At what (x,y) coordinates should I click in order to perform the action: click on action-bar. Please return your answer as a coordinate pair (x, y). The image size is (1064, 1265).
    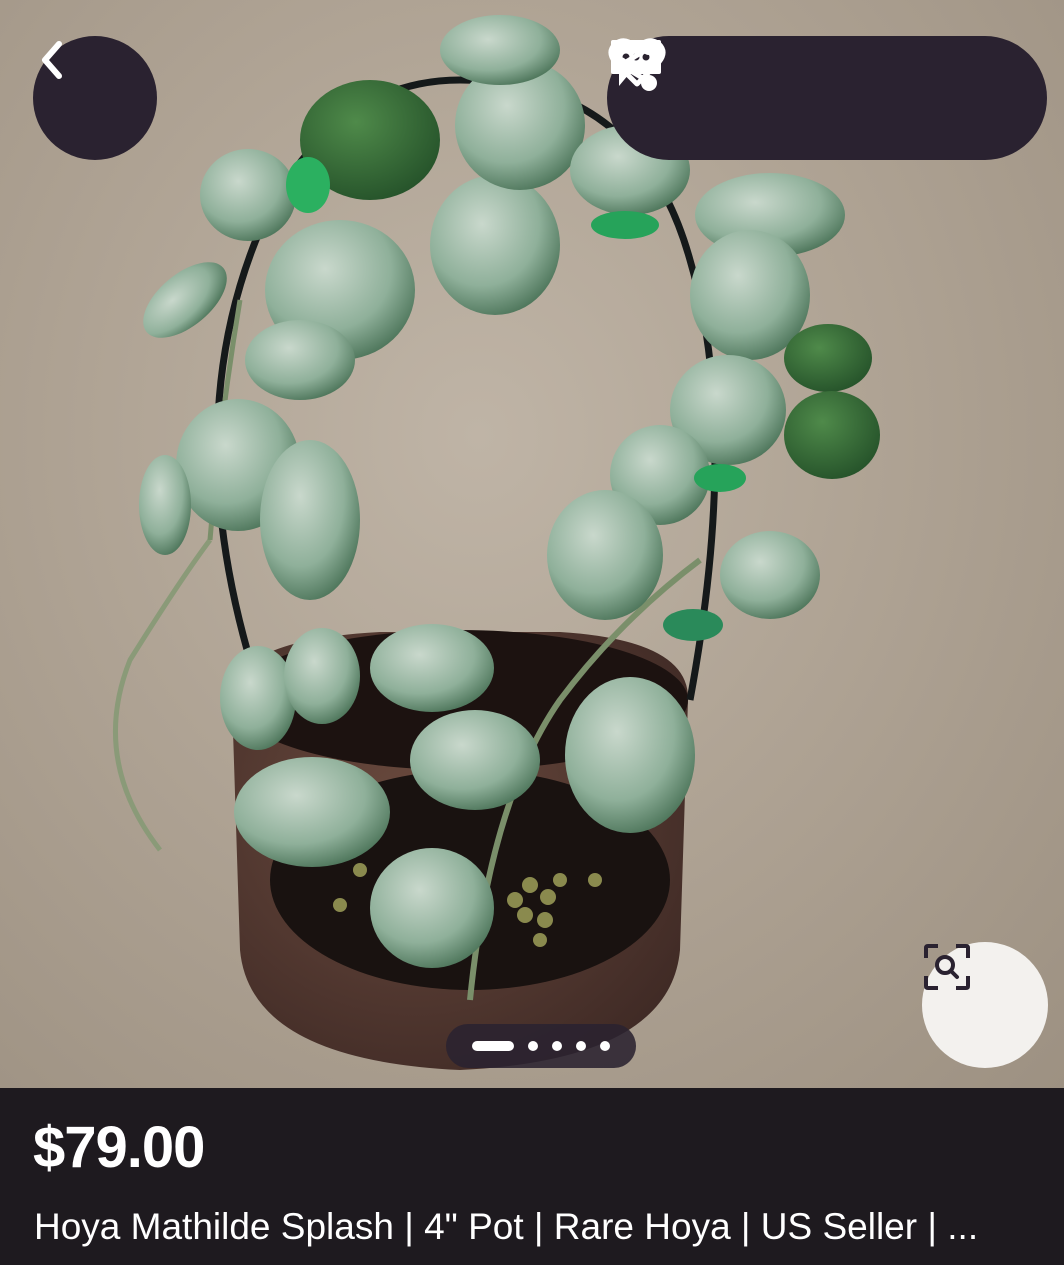
    Looking at the image, I should click on (827, 98).